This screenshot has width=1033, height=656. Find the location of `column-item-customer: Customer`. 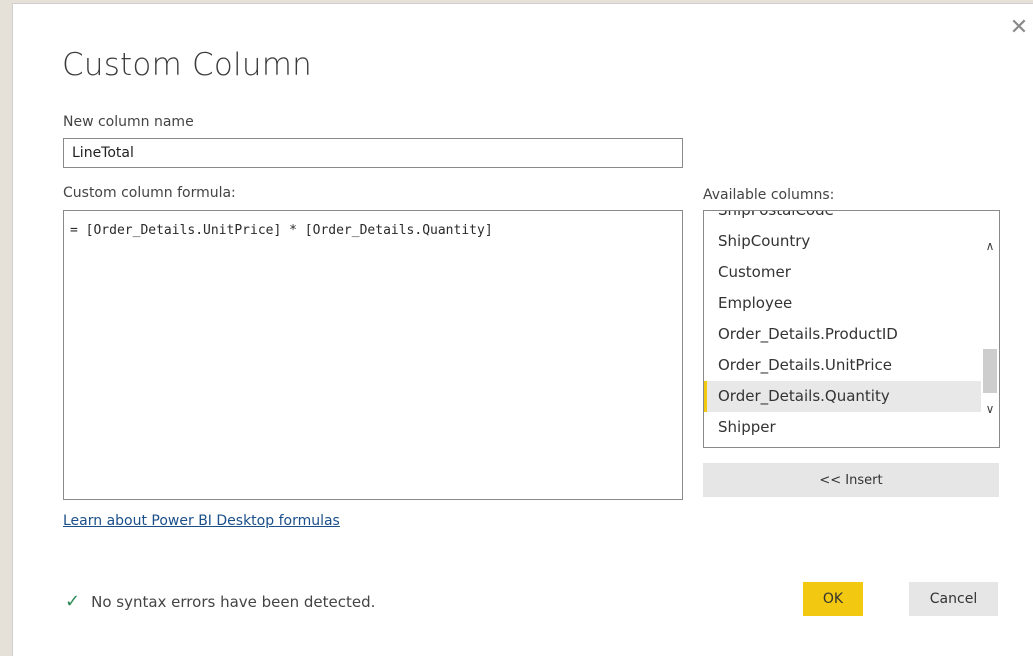

column-item-customer: Customer is located at coordinates (843, 272).